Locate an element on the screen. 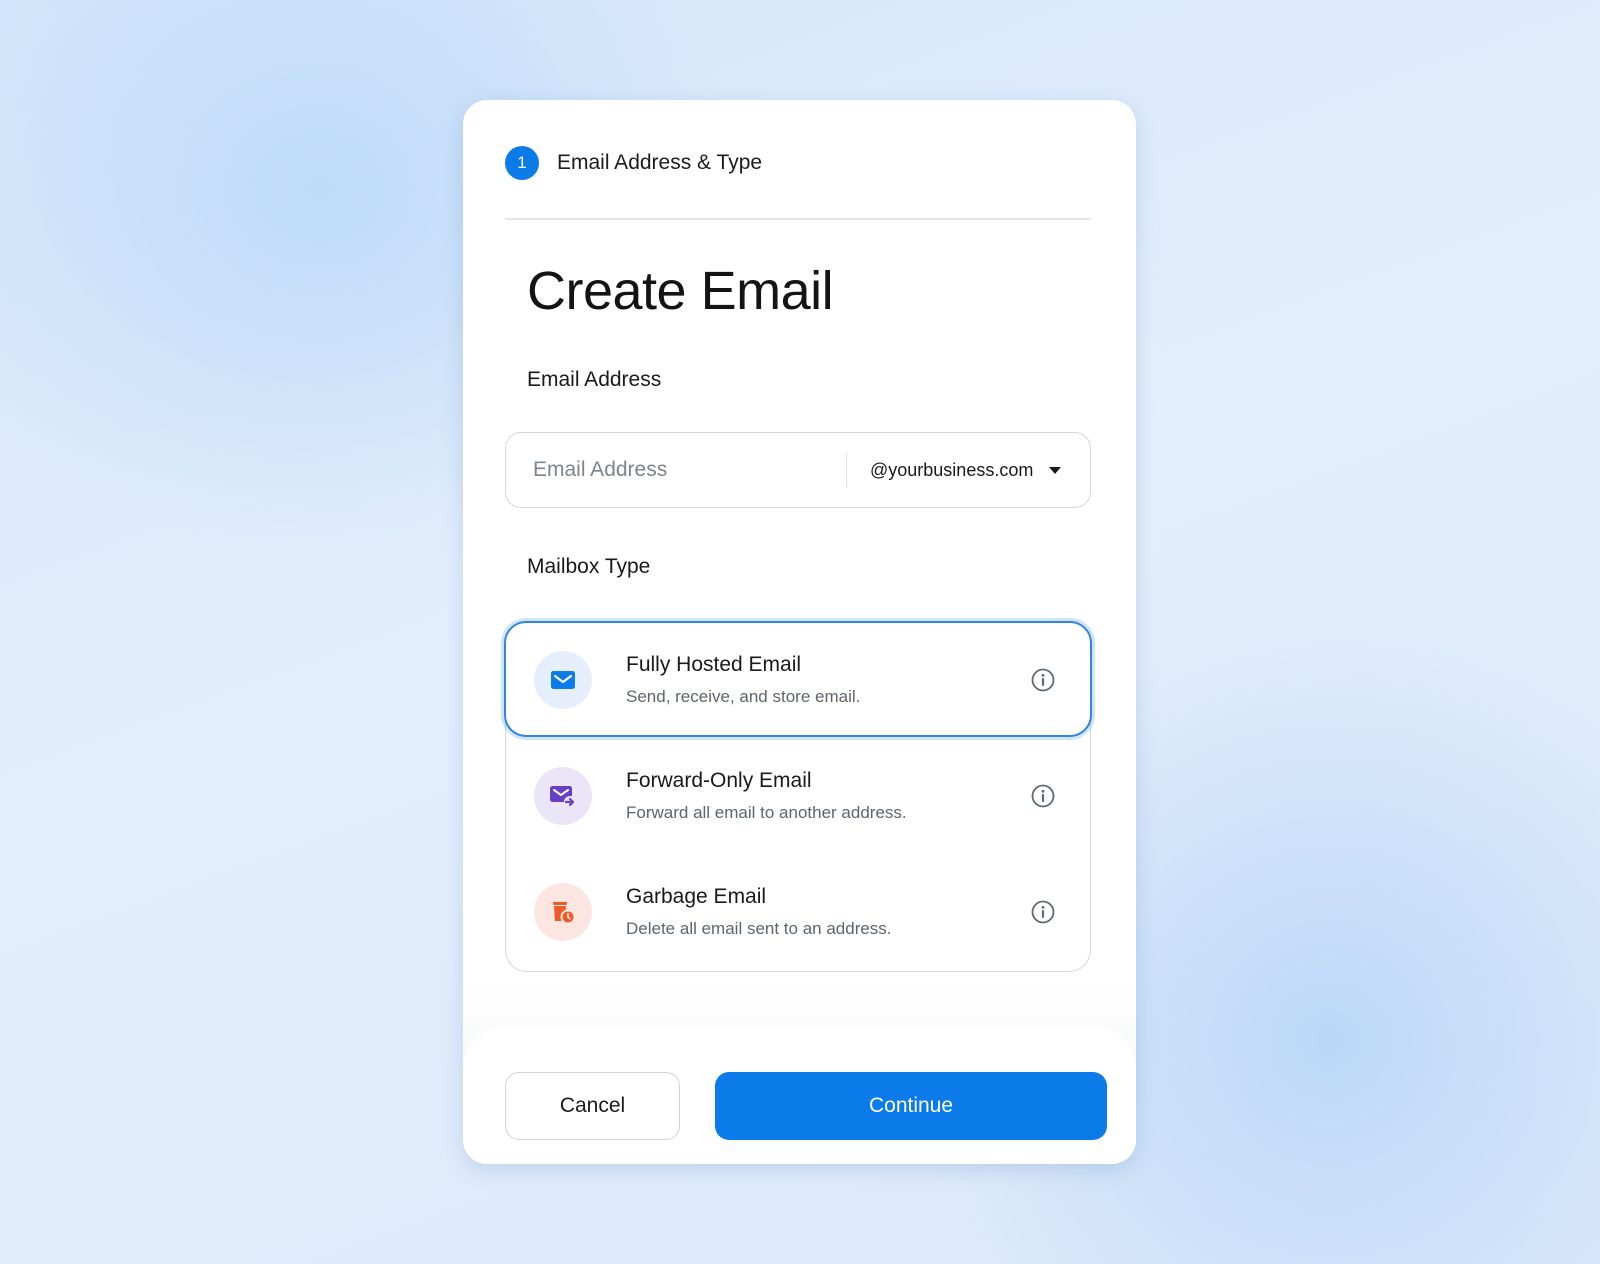 The image size is (1600, 1264). cancel-button: Cancel is located at coordinates (592, 1106).